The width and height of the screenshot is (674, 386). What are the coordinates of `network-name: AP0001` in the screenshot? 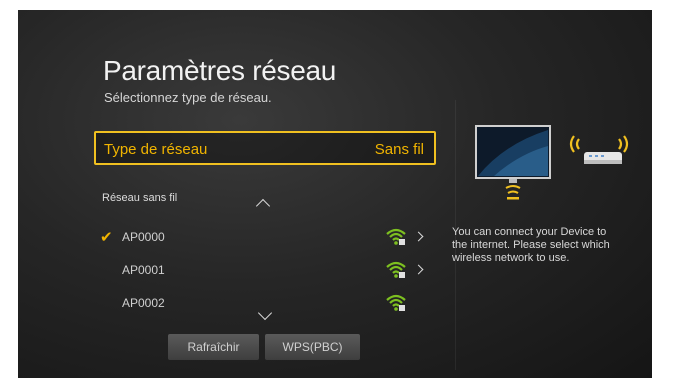 It's located at (143, 270).